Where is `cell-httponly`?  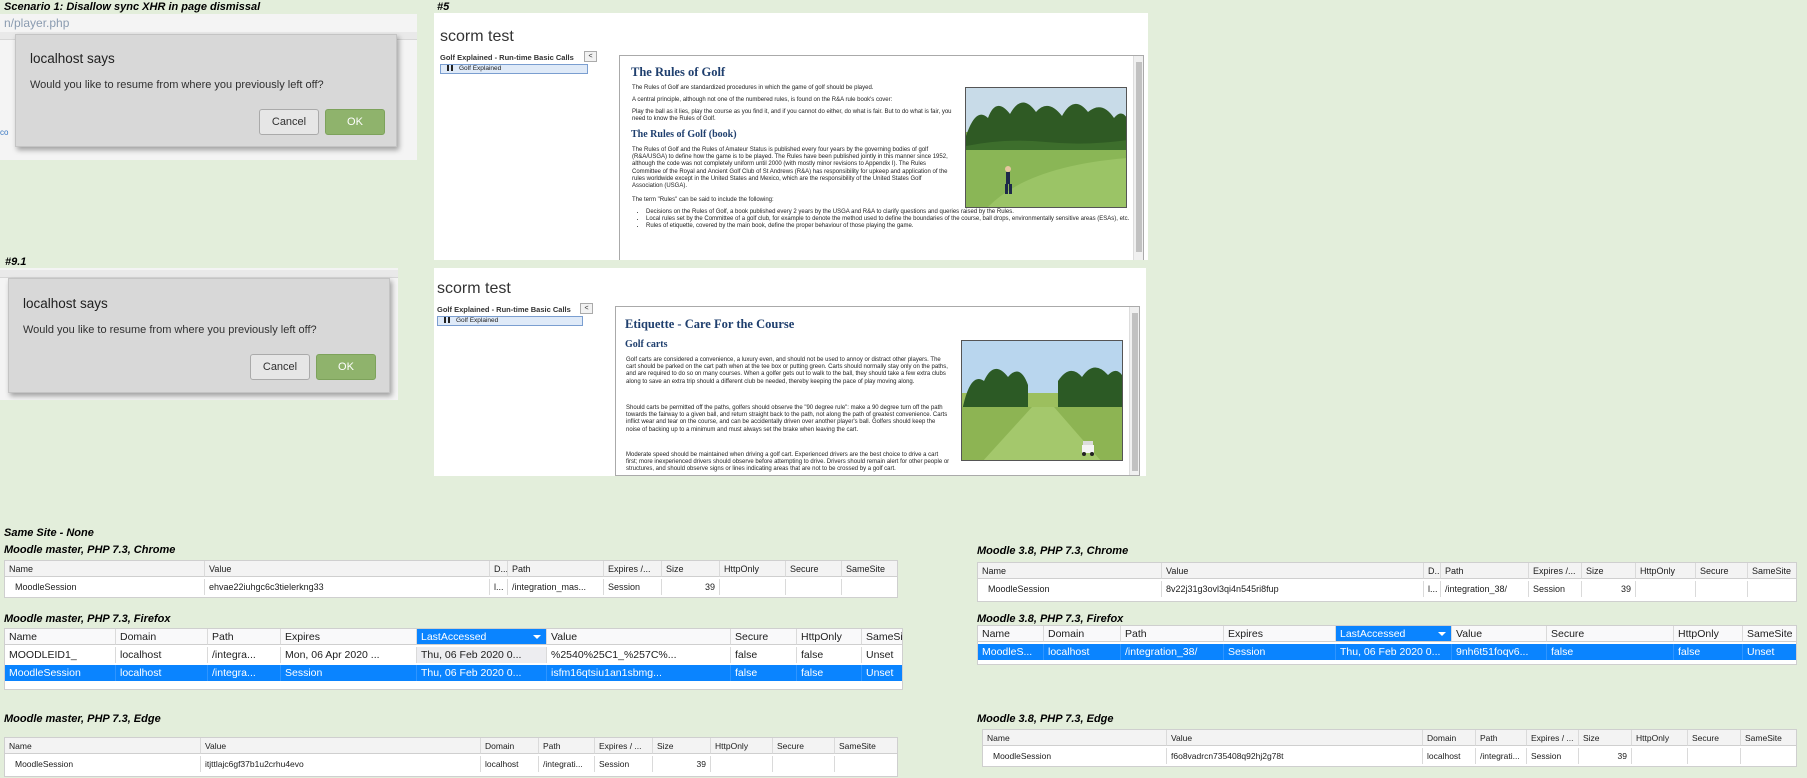
cell-httponly is located at coordinates (753, 587).